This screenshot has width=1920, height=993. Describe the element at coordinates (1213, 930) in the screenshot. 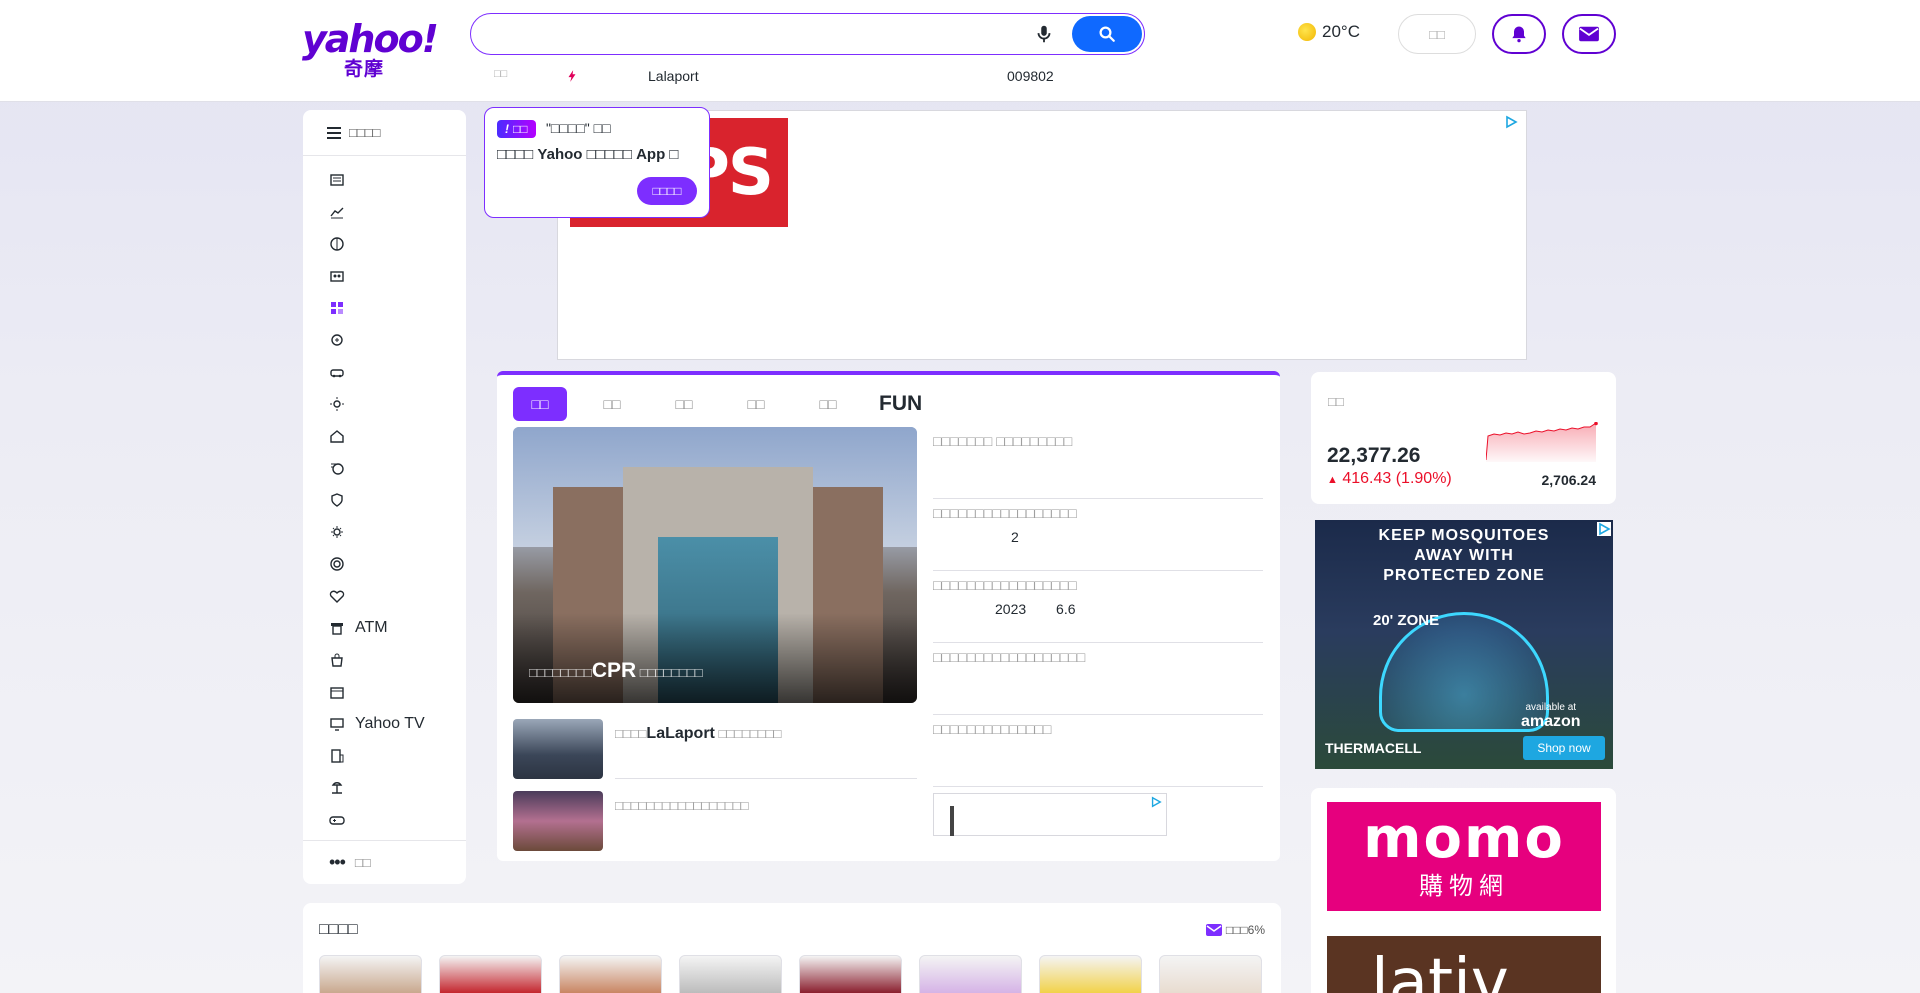

I see `mail-icon` at that location.